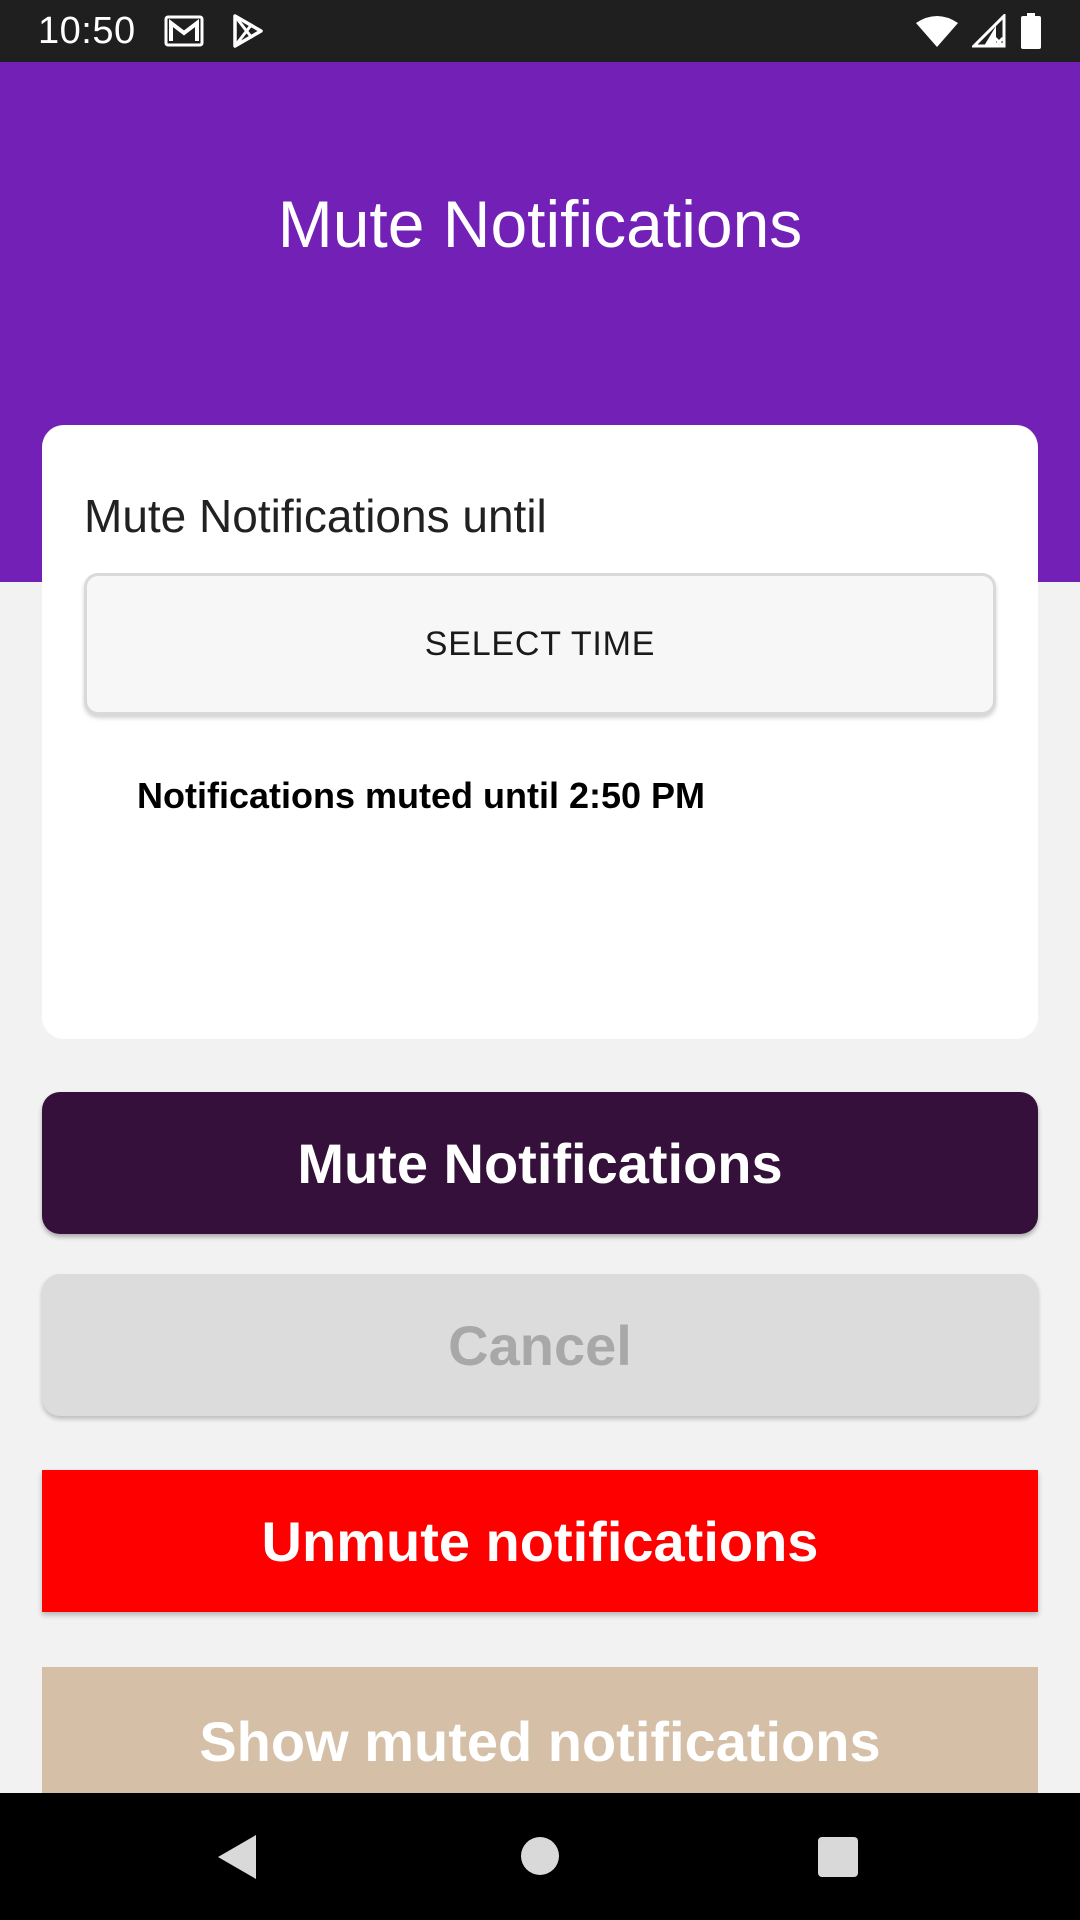  What do you see at coordinates (421, 795) in the screenshot?
I see `muted-until-status-text: Notifications muted until 2:50 PM` at bounding box center [421, 795].